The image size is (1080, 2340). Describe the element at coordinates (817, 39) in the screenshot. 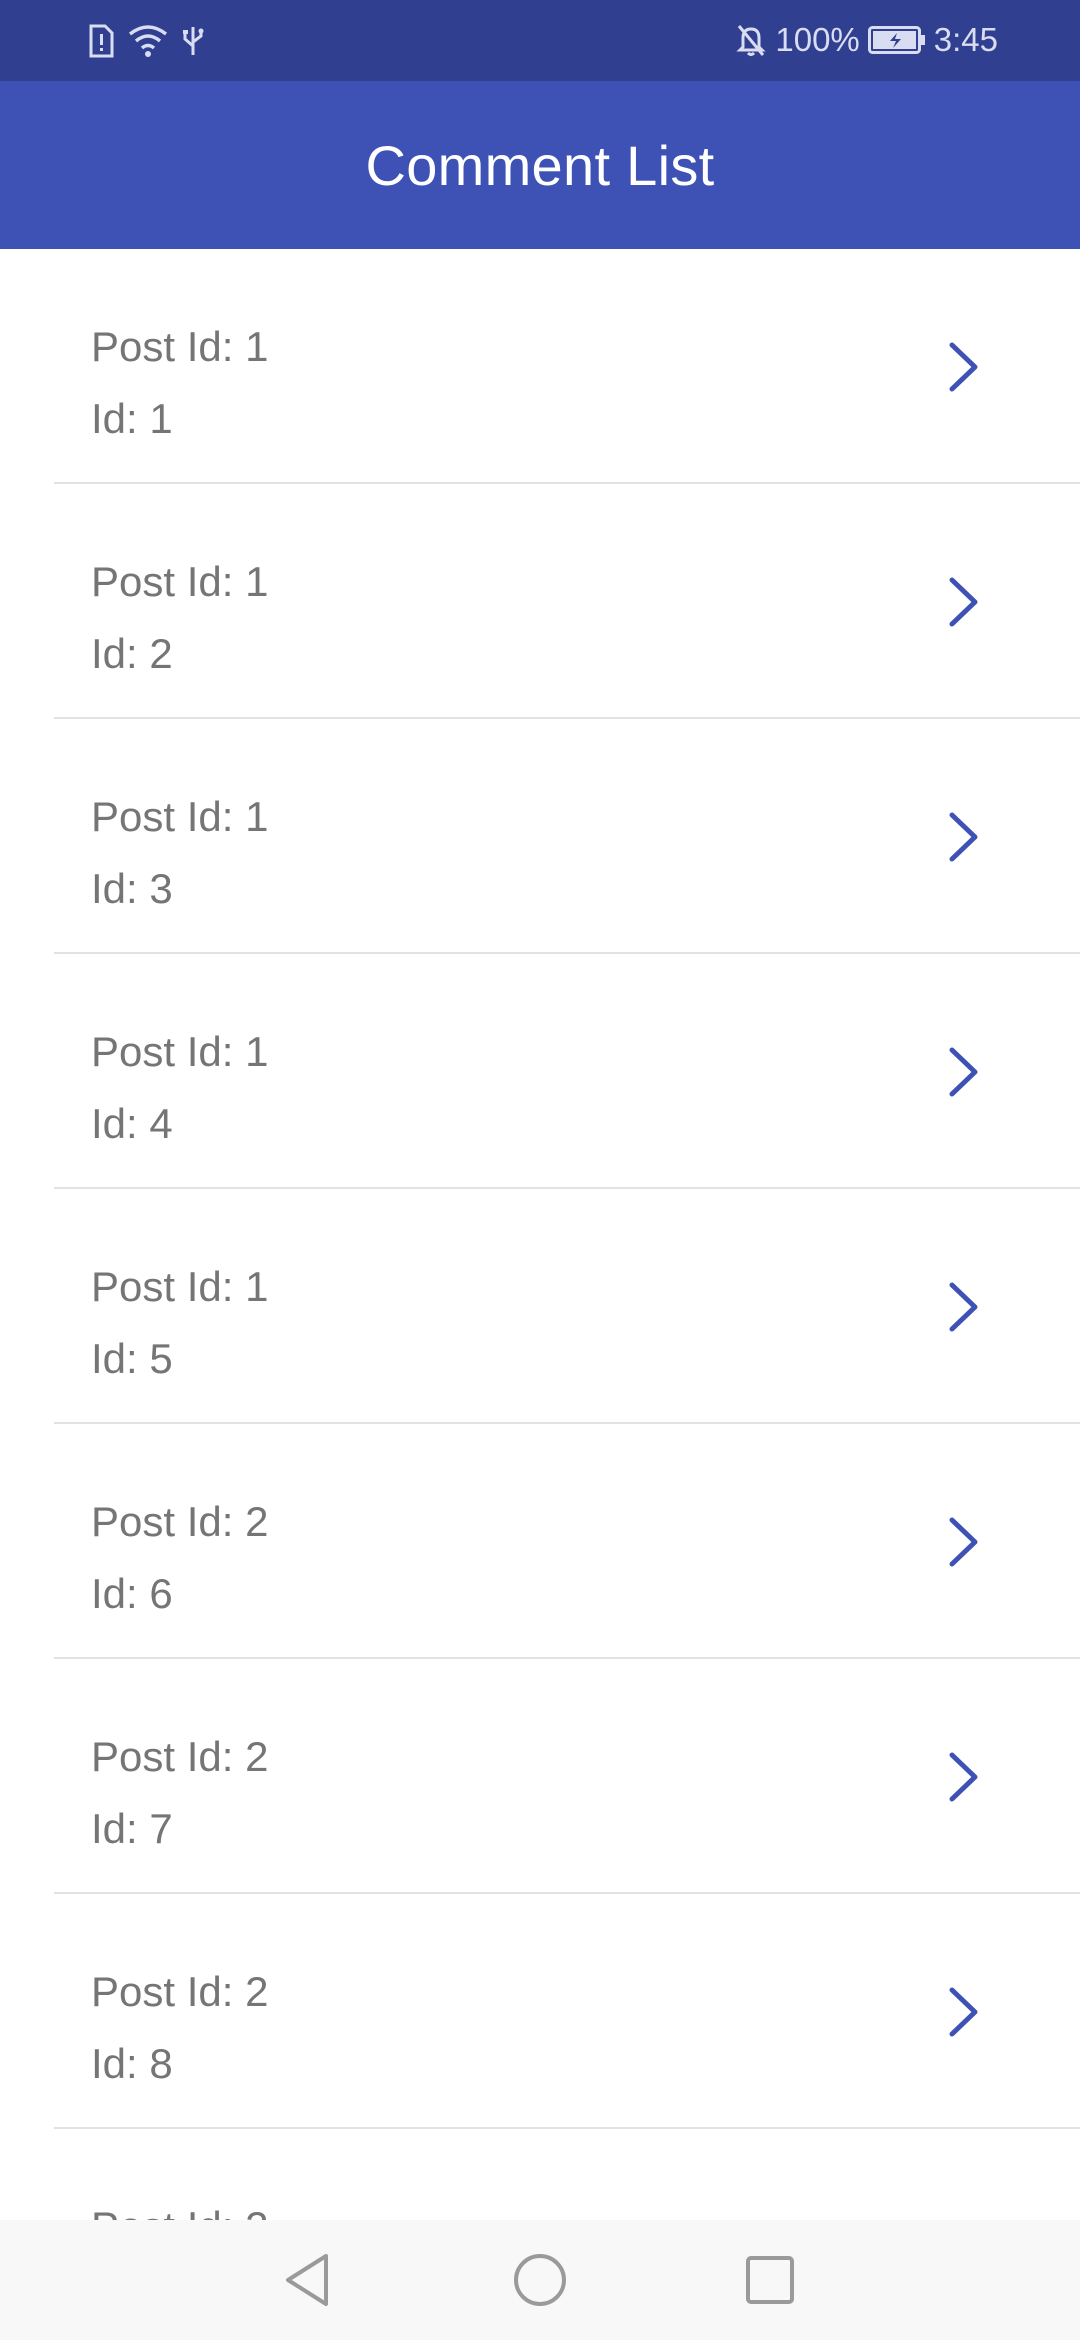

I see `battery-percent: 100%` at that location.